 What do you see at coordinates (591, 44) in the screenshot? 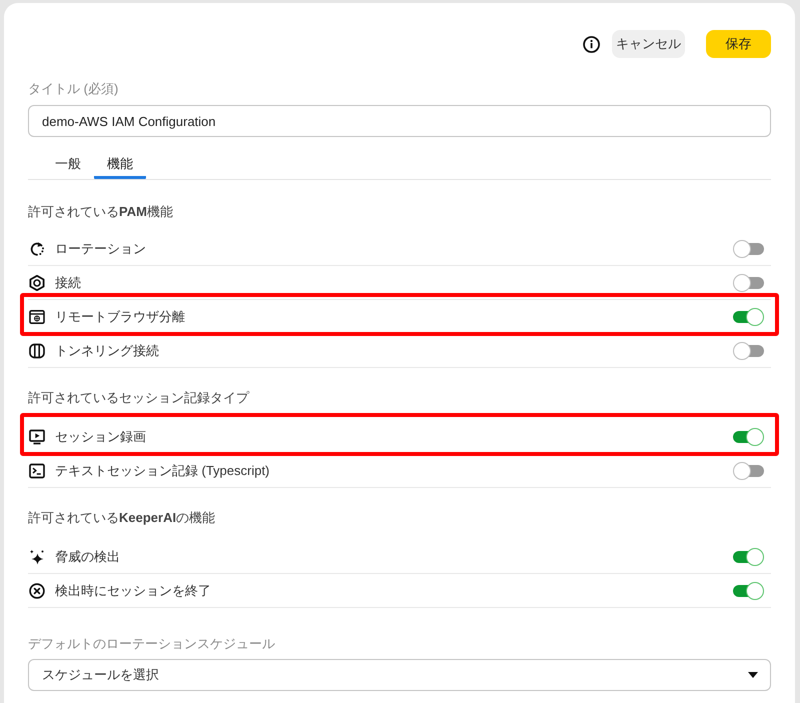
I see `info-icon` at bounding box center [591, 44].